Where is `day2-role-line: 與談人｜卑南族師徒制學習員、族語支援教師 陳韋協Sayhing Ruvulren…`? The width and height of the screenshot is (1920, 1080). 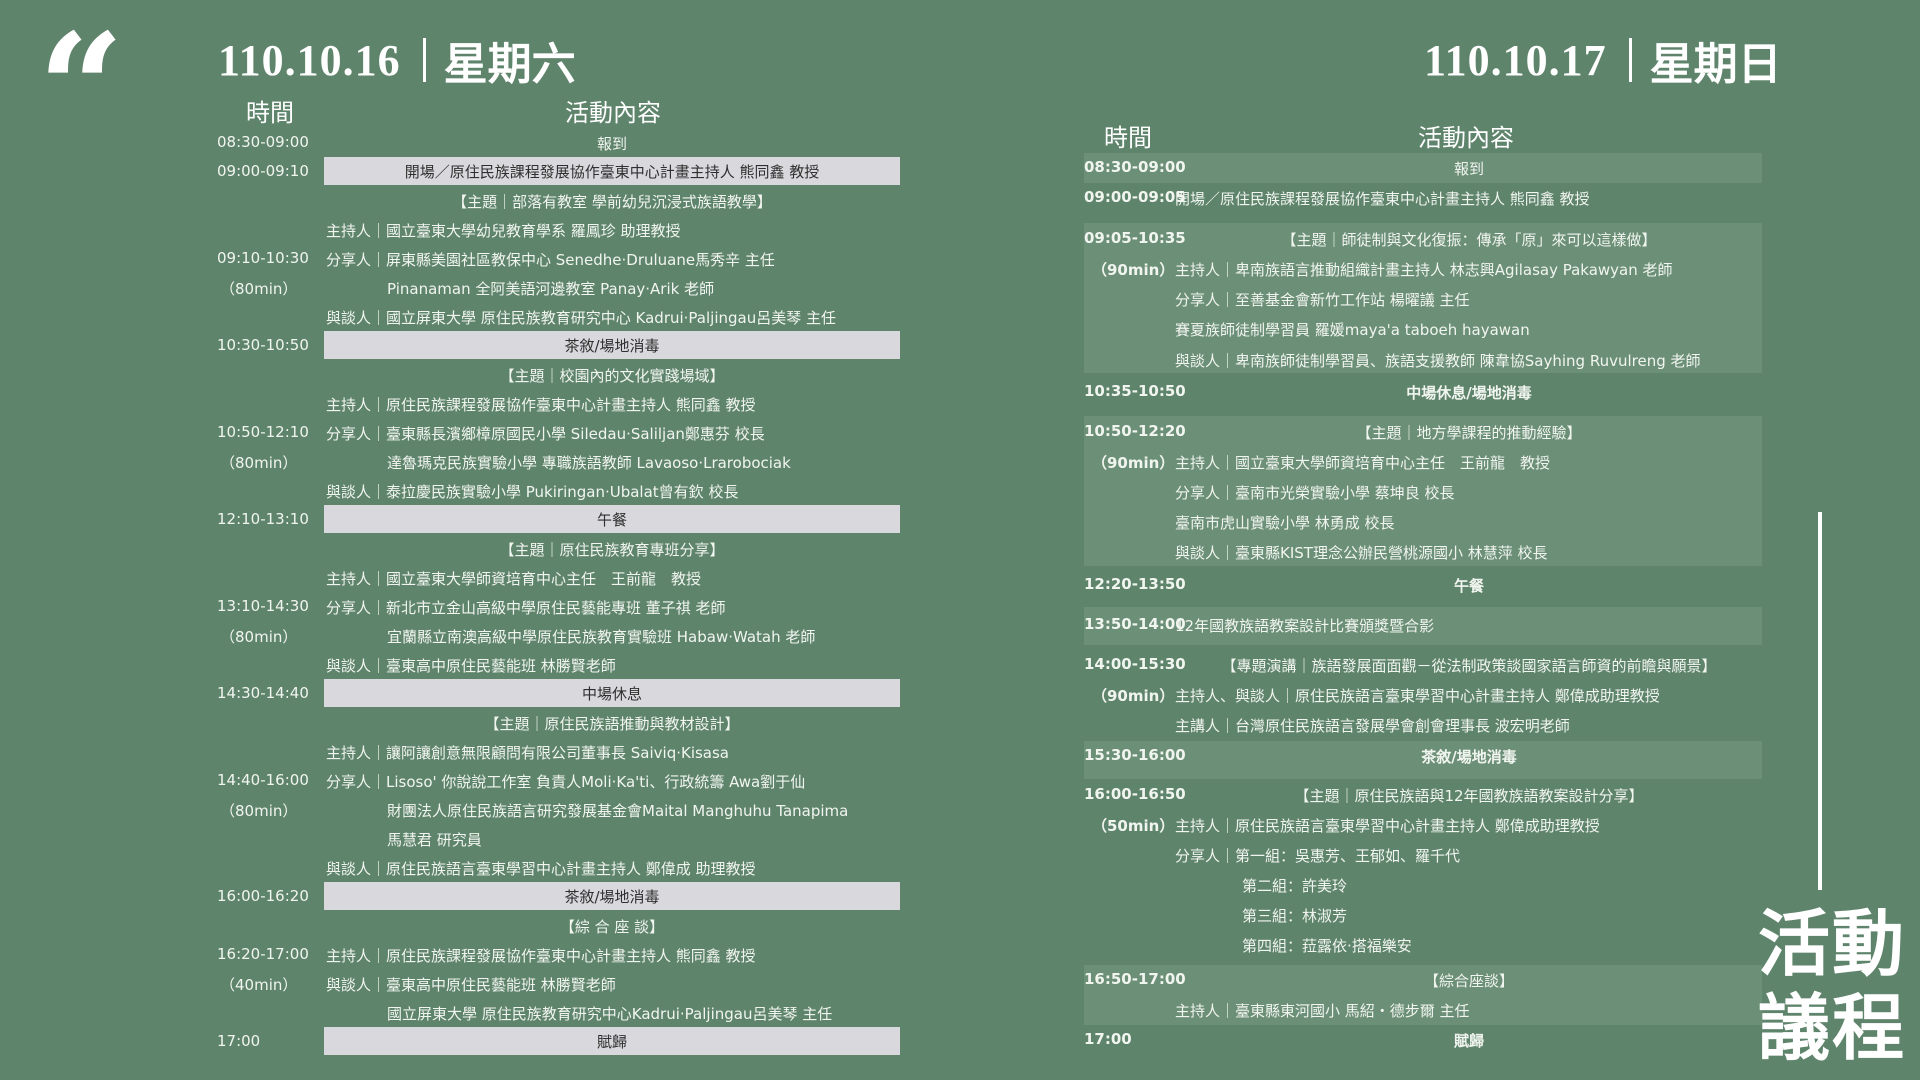 day2-role-line: 與談人｜卑南族師徒制學習員、族語支援教師 陳韋協Sayhing Ruvulren… is located at coordinates (1438, 361).